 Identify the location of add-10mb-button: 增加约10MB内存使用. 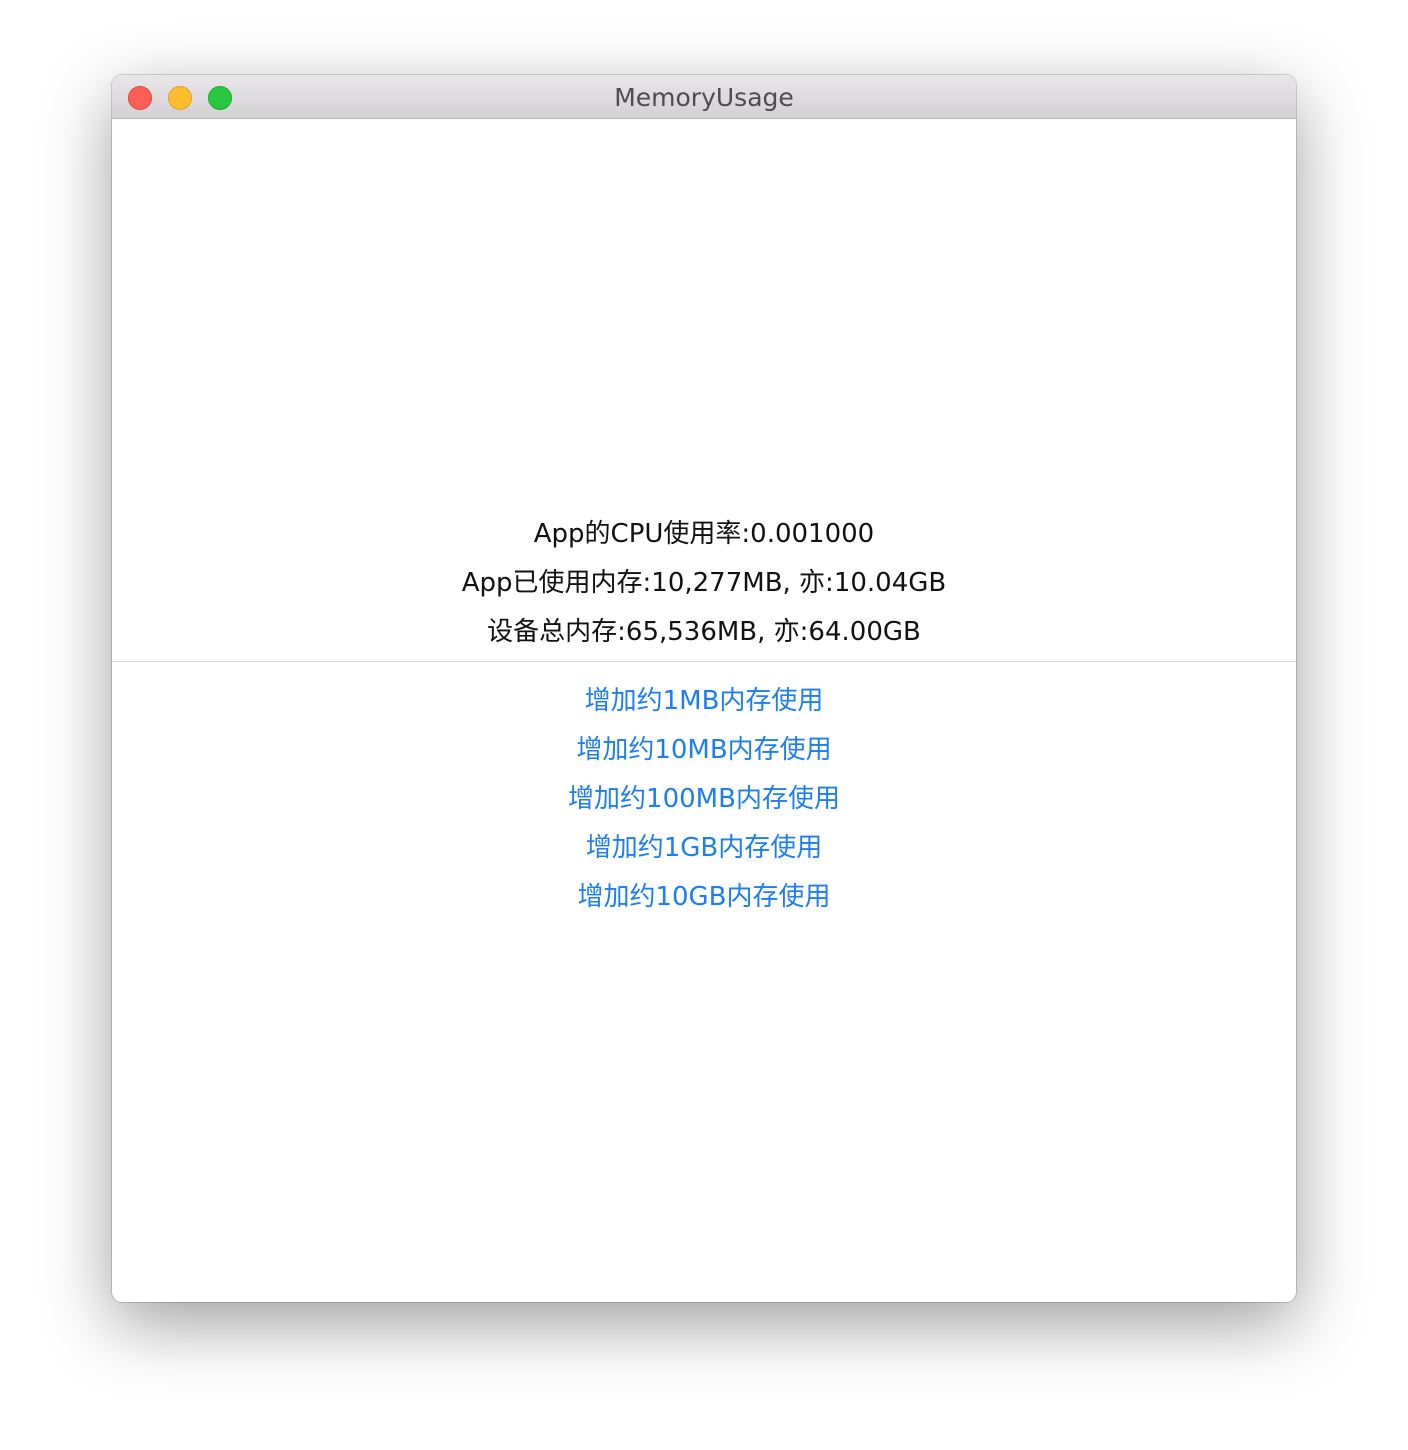
(704, 747).